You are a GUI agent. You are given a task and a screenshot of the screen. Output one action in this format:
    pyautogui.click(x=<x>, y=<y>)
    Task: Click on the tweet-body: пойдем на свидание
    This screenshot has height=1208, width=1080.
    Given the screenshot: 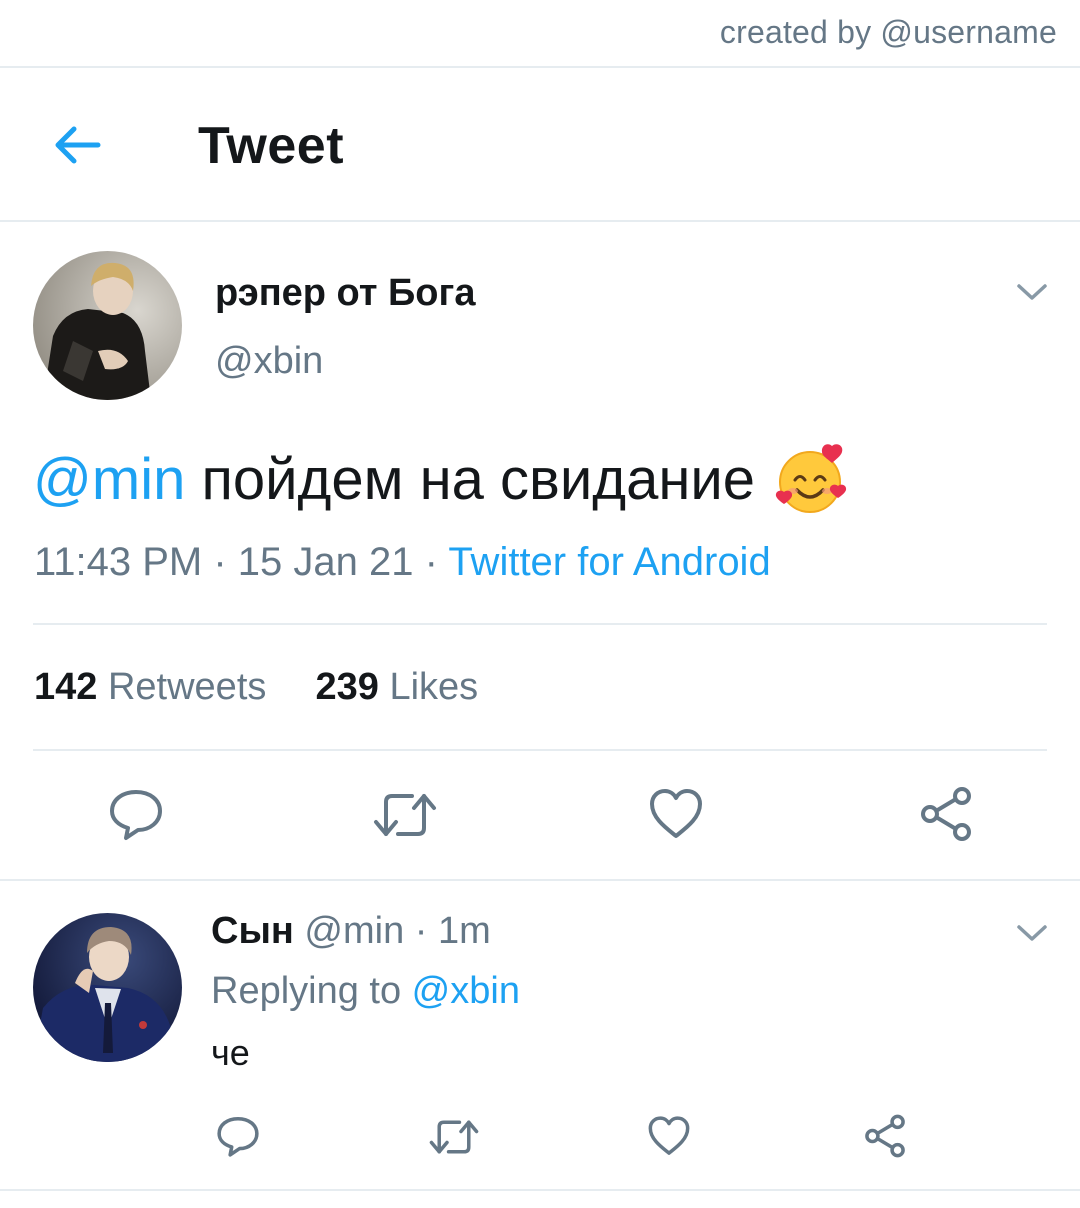 What is the action you would take?
    pyautogui.click(x=478, y=479)
    